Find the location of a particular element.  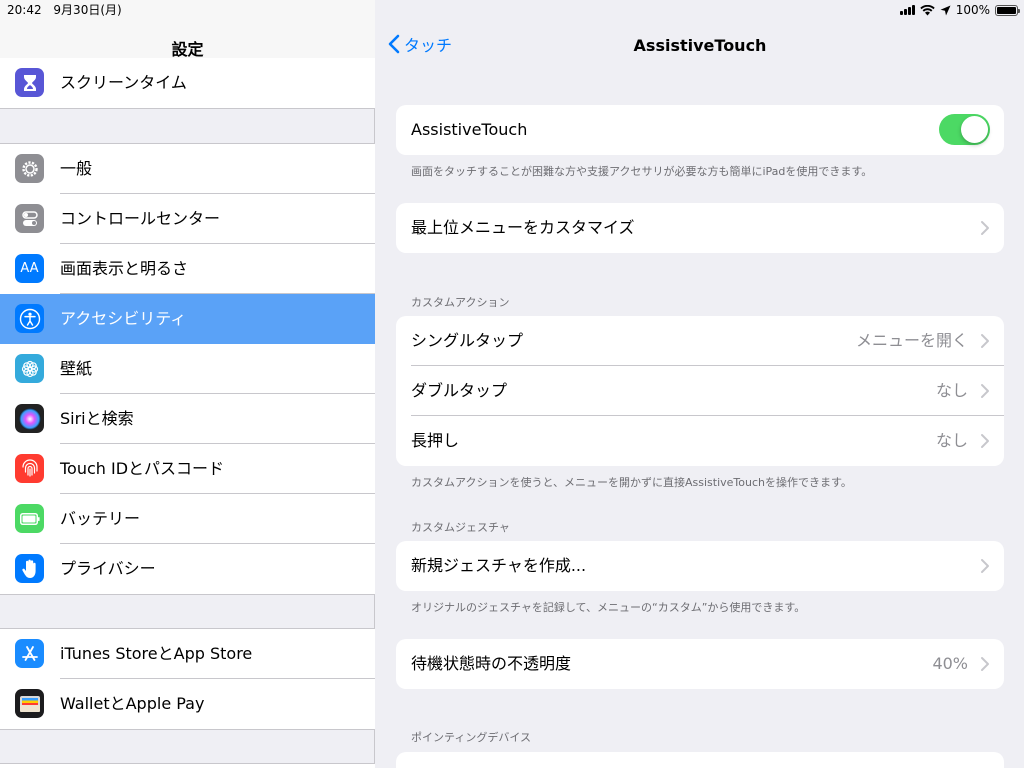

sidebar-item-control-center: コントロールセンター is located at coordinates (187, 219).